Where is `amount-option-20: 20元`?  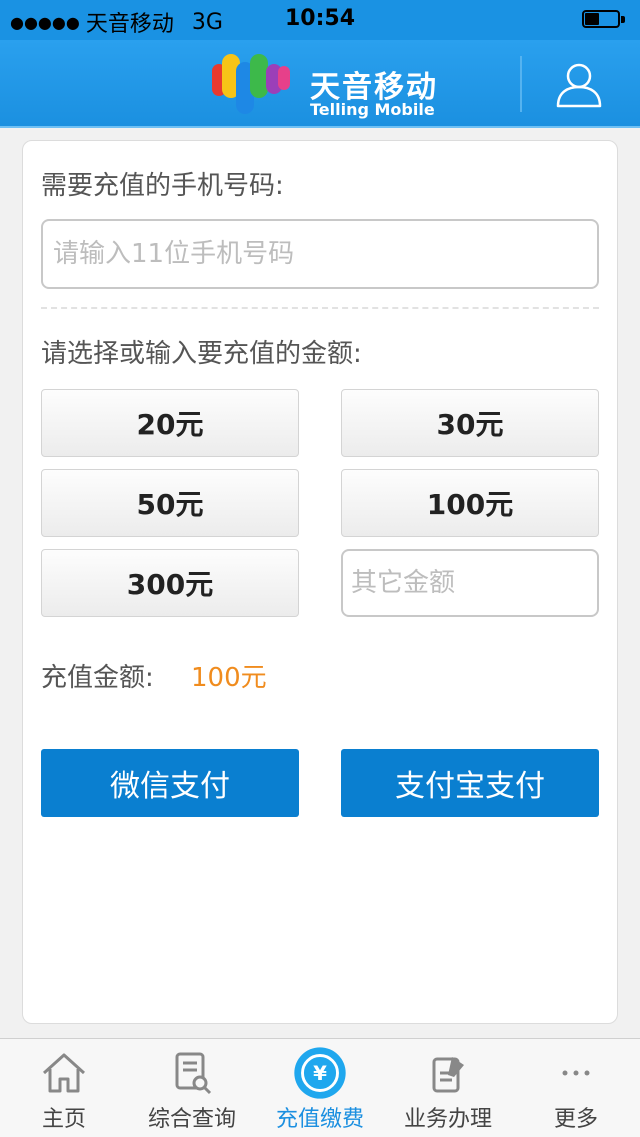 amount-option-20: 20元 is located at coordinates (170, 423).